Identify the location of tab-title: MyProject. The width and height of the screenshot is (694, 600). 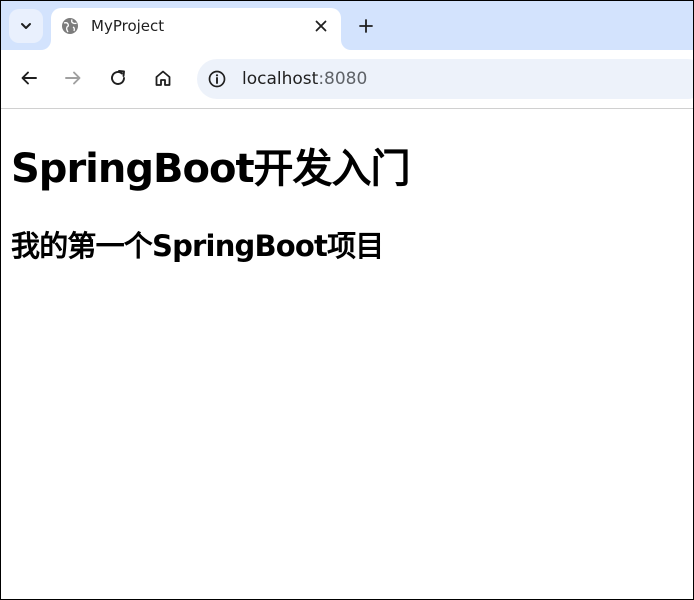
(128, 26).